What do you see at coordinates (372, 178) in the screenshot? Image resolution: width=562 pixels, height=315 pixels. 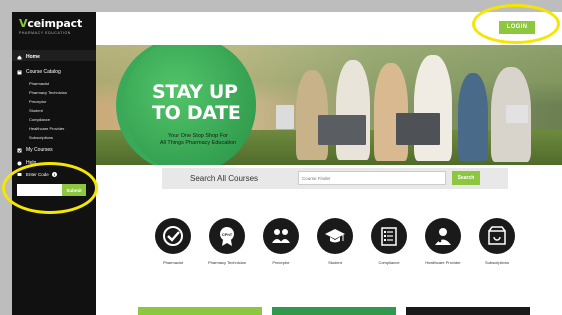 I see `course-finder-input` at bounding box center [372, 178].